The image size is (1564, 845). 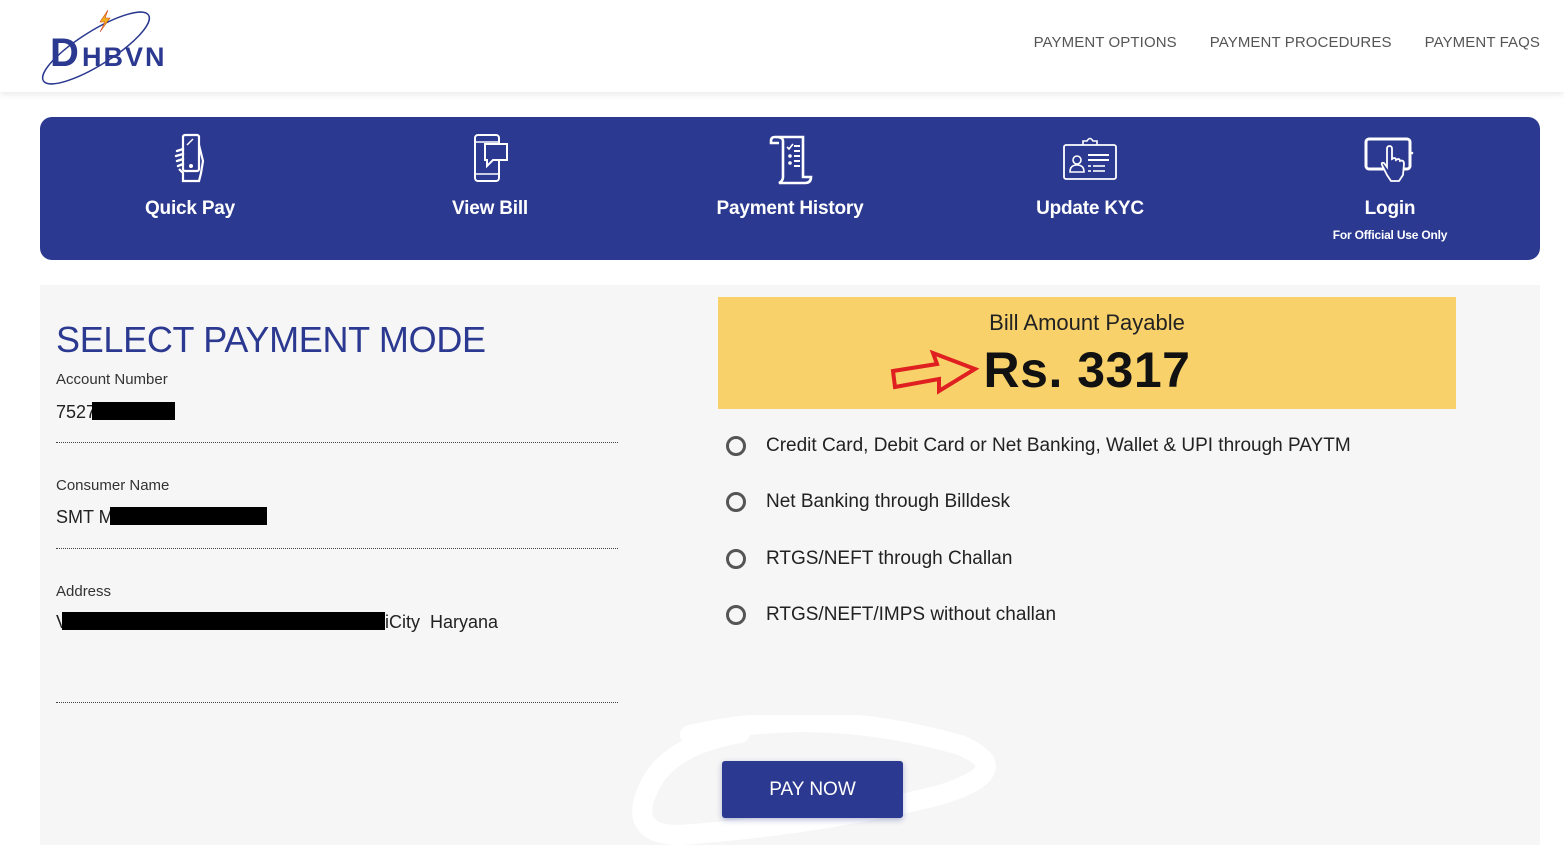 I want to click on pay-now-button: PAY NOW, so click(x=812, y=789).